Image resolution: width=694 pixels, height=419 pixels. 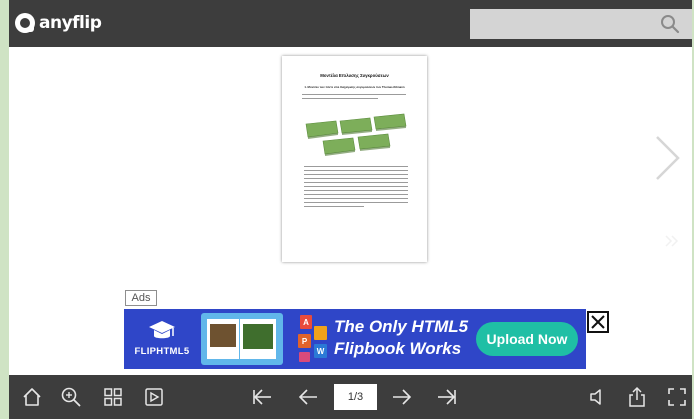 What do you see at coordinates (242, 339) in the screenshot?
I see `ad-preview-image` at bounding box center [242, 339].